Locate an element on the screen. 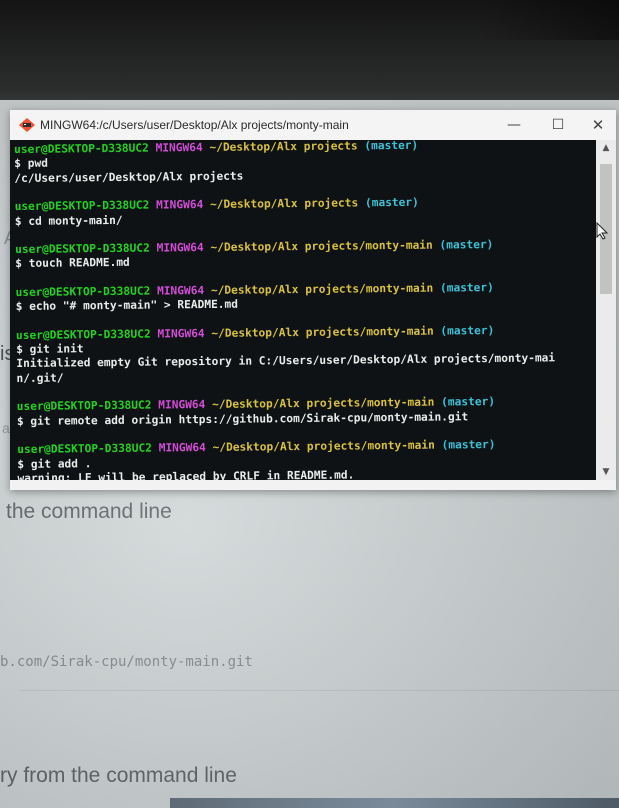 This screenshot has width=619, height=808. repo-url-text: b.com/Sirak-cpu/monty-main.git is located at coordinates (126, 662).